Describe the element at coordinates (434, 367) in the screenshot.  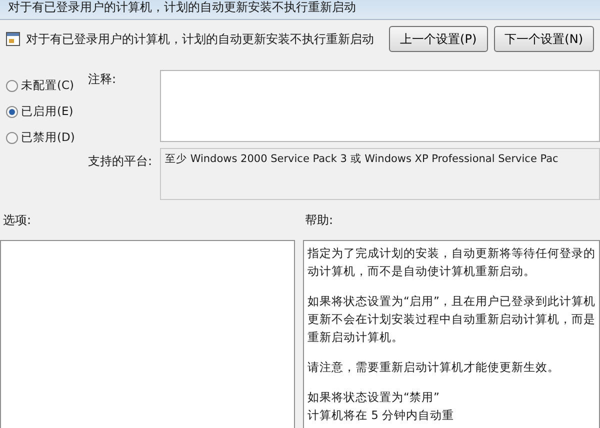
I see `help-text: 请注意，需要重新启动计算机才能使更新生效。` at that location.